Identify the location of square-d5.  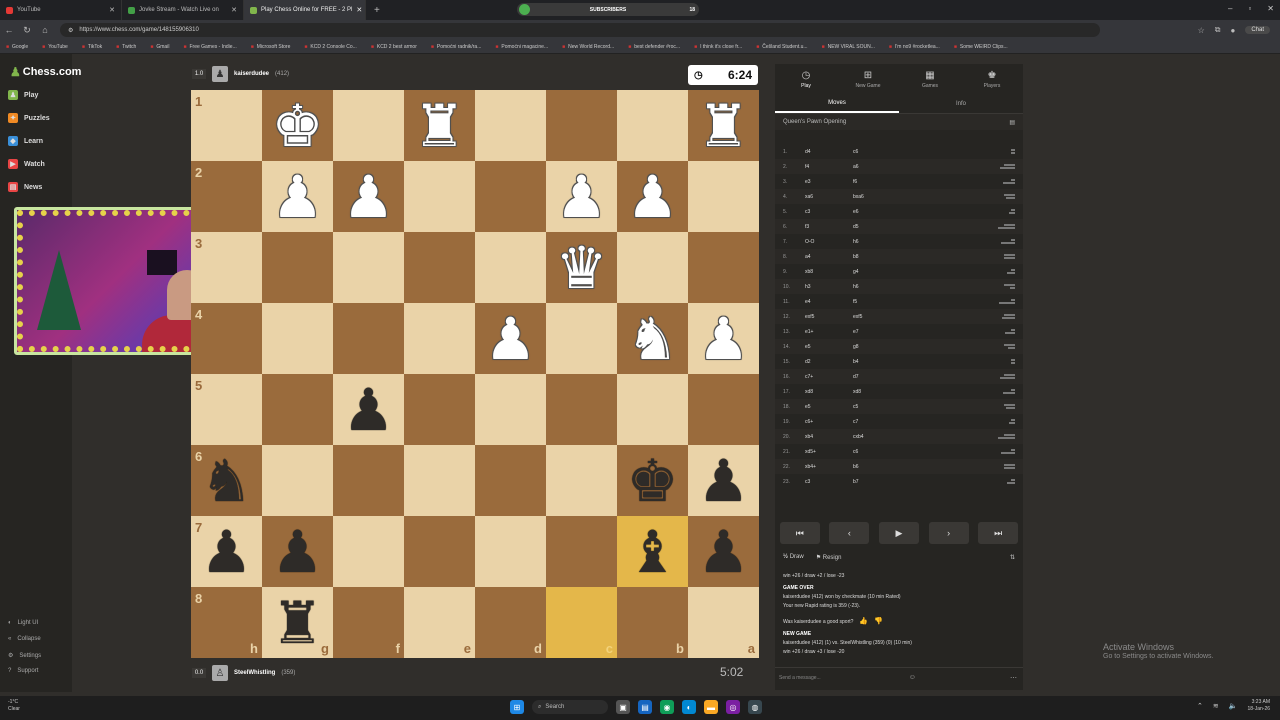
(510, 409).